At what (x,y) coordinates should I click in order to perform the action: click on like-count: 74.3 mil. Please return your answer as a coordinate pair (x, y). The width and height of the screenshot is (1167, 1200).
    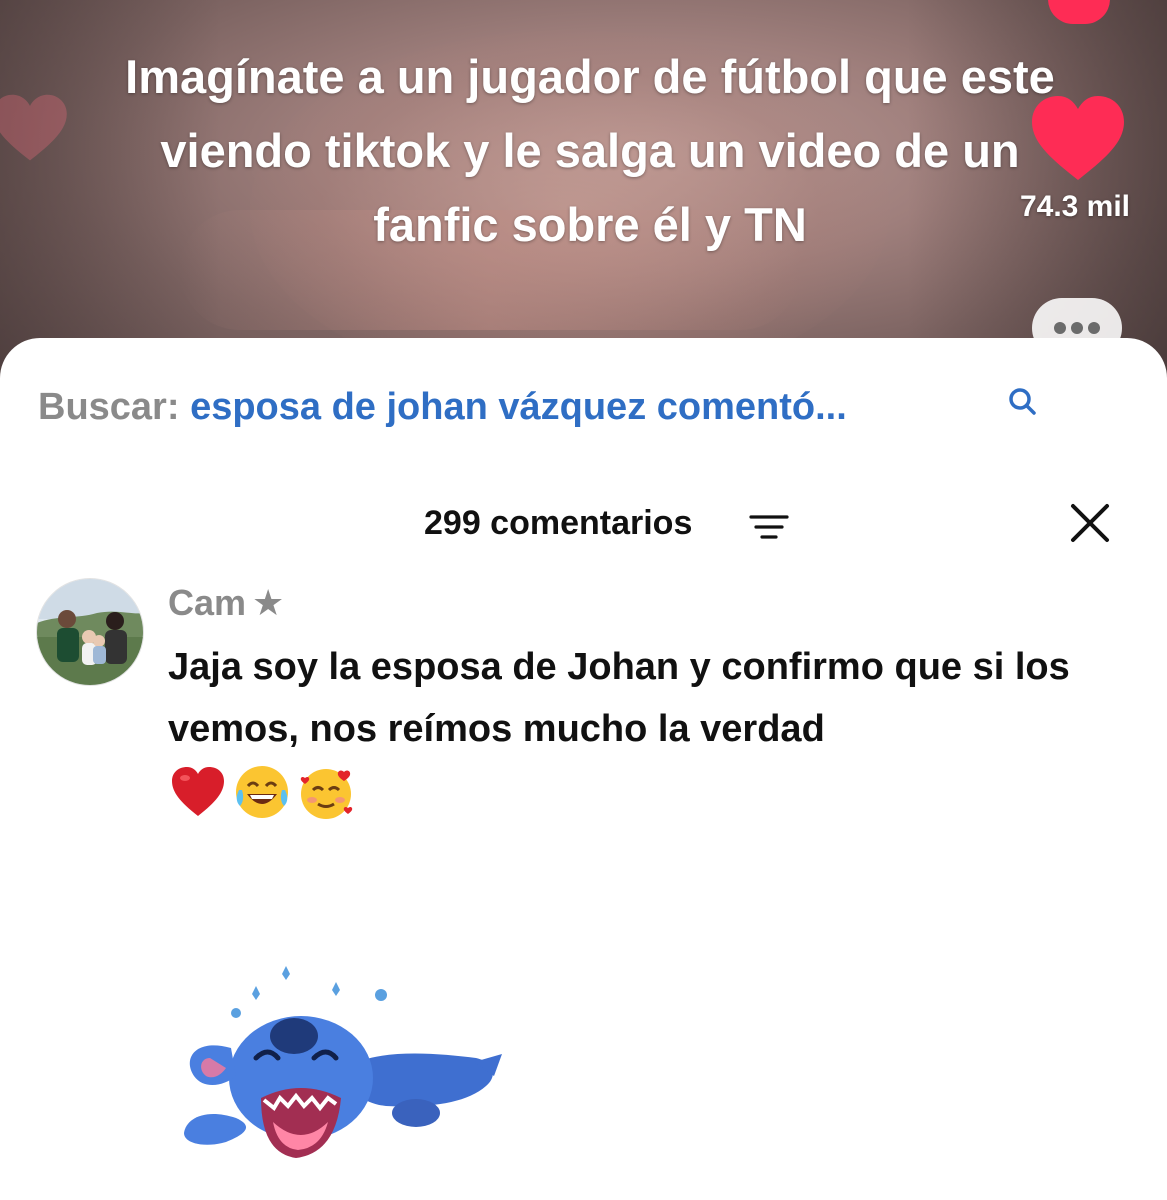
    Looking at the image, I should click on (1075, 206).